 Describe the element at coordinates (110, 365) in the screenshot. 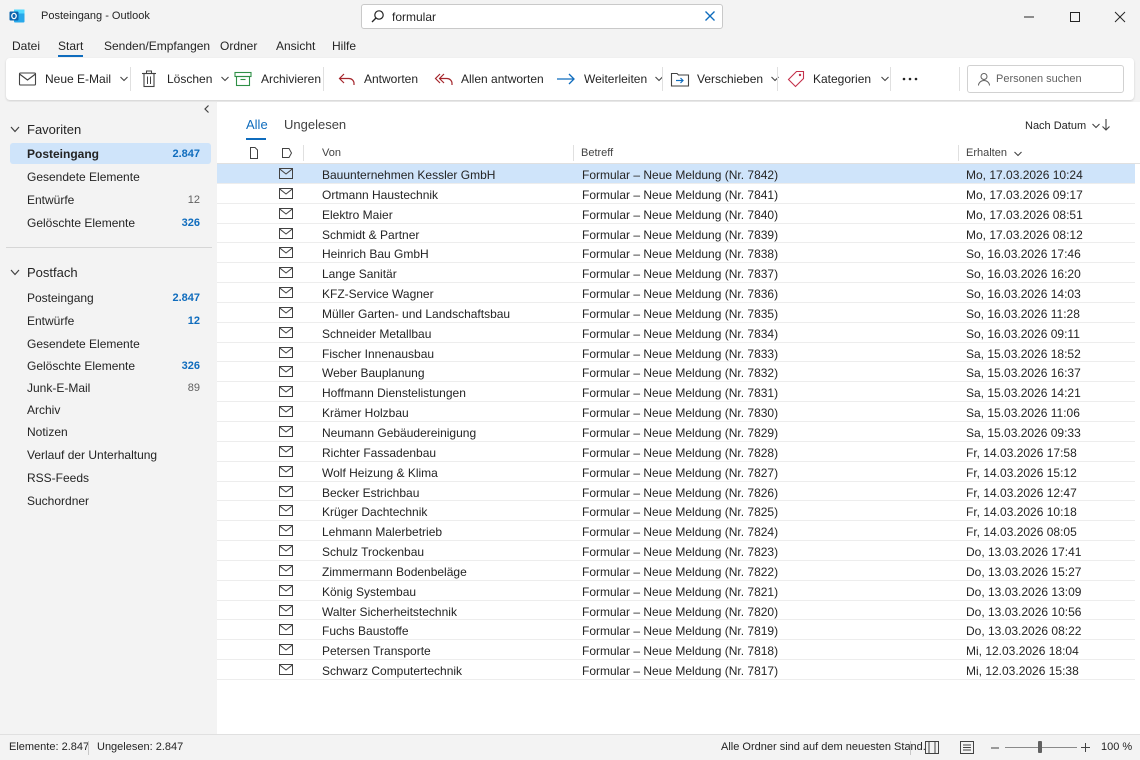

I see `folder-geloeschte-elemente: Gelöschte Elemente 326` at that location.